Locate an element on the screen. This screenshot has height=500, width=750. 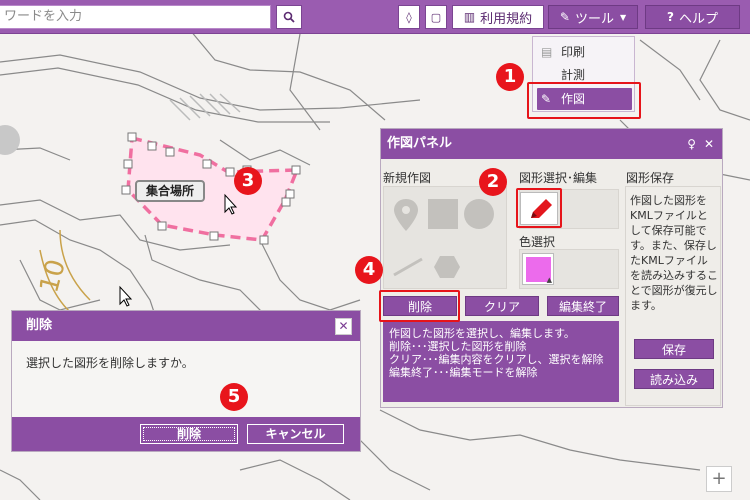
draw-panel-header: 作図パネル ♀ ✕ is located at coordinates (551, 144).